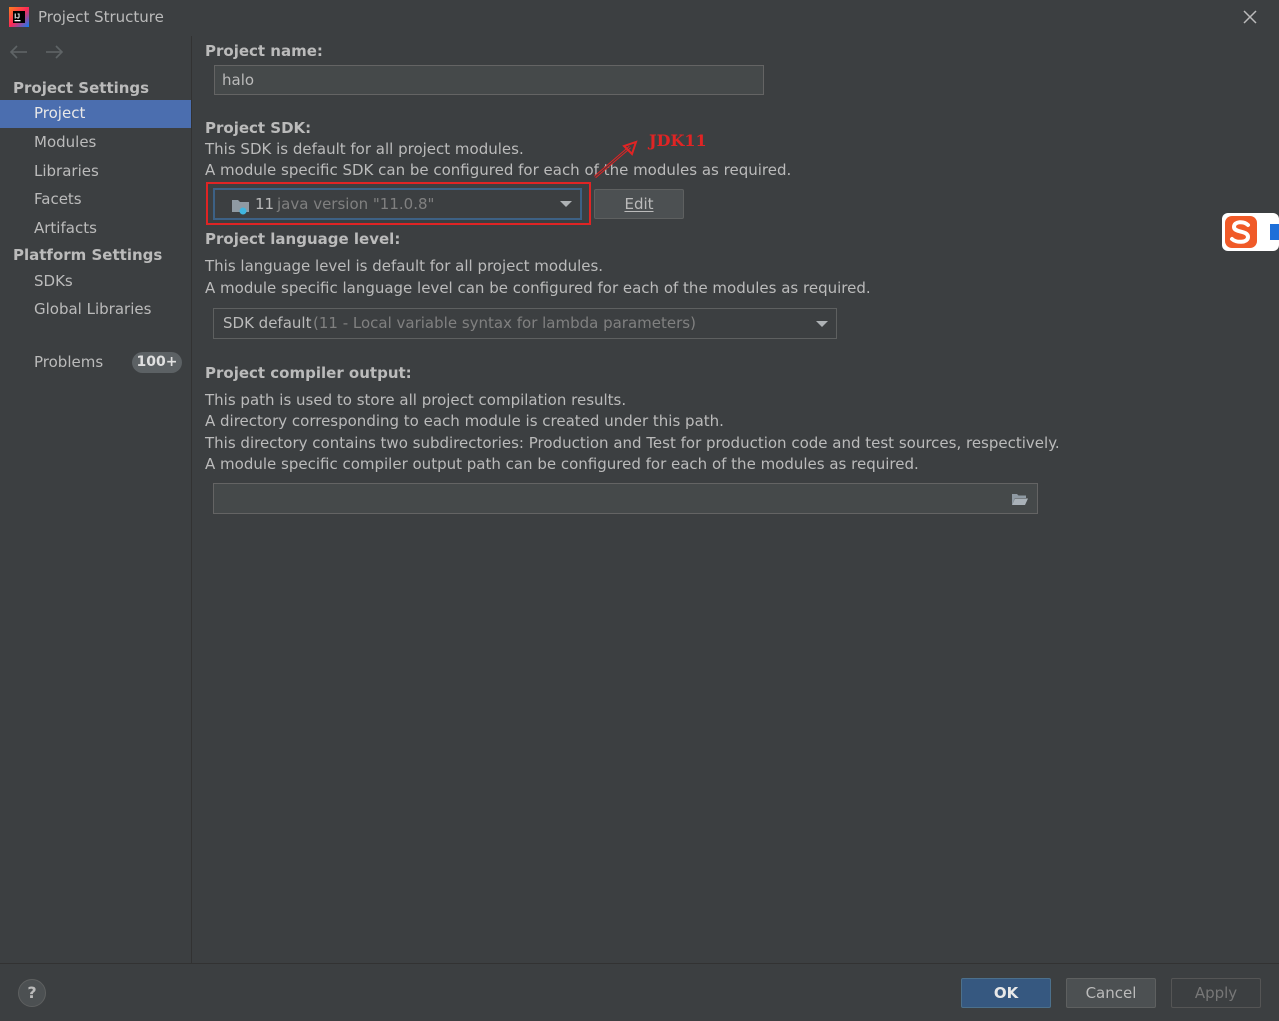 The height and width of the screenshot is (1021, 1279). What do you see at coordinates (101, 17) in the screenshot?
I see `window-title: Project Structure` at bounding box center [101, 17].